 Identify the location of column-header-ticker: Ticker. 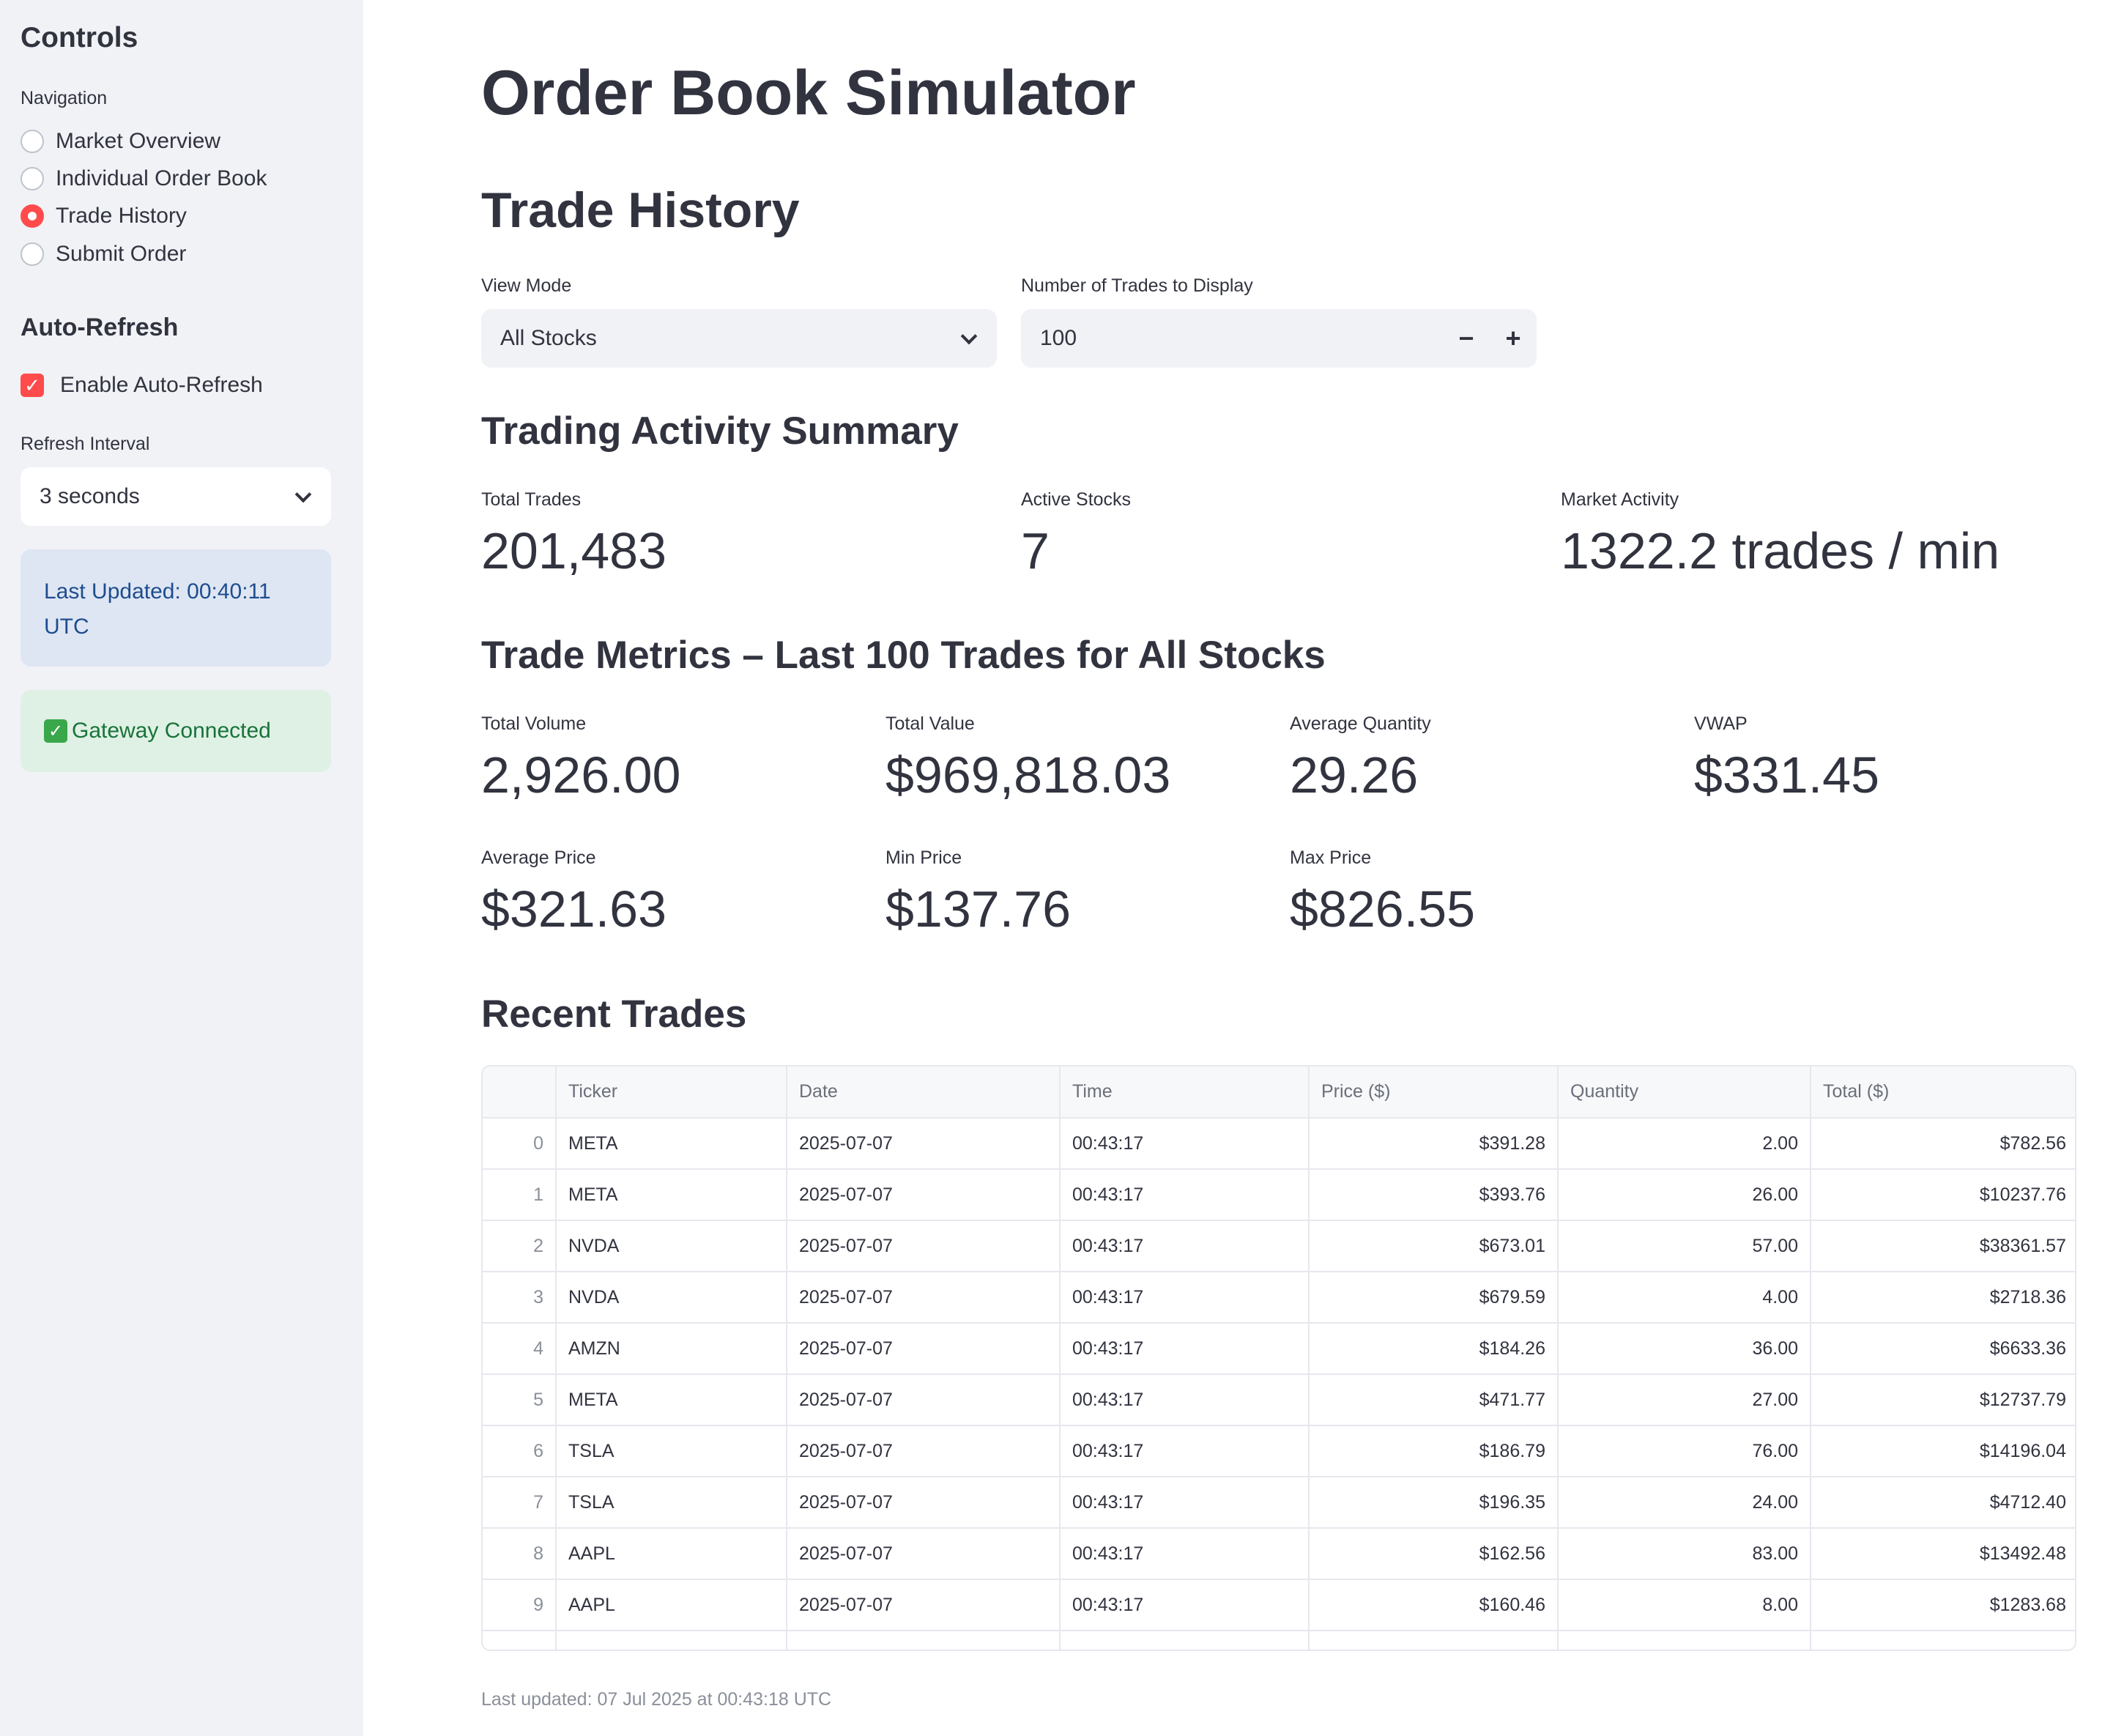
(671, 1093).